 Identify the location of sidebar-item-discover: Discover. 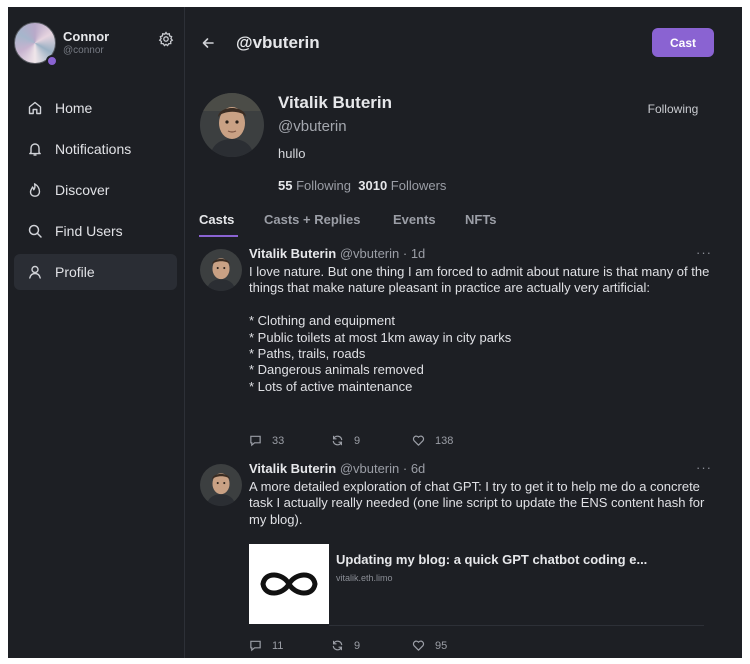
(95, 190).